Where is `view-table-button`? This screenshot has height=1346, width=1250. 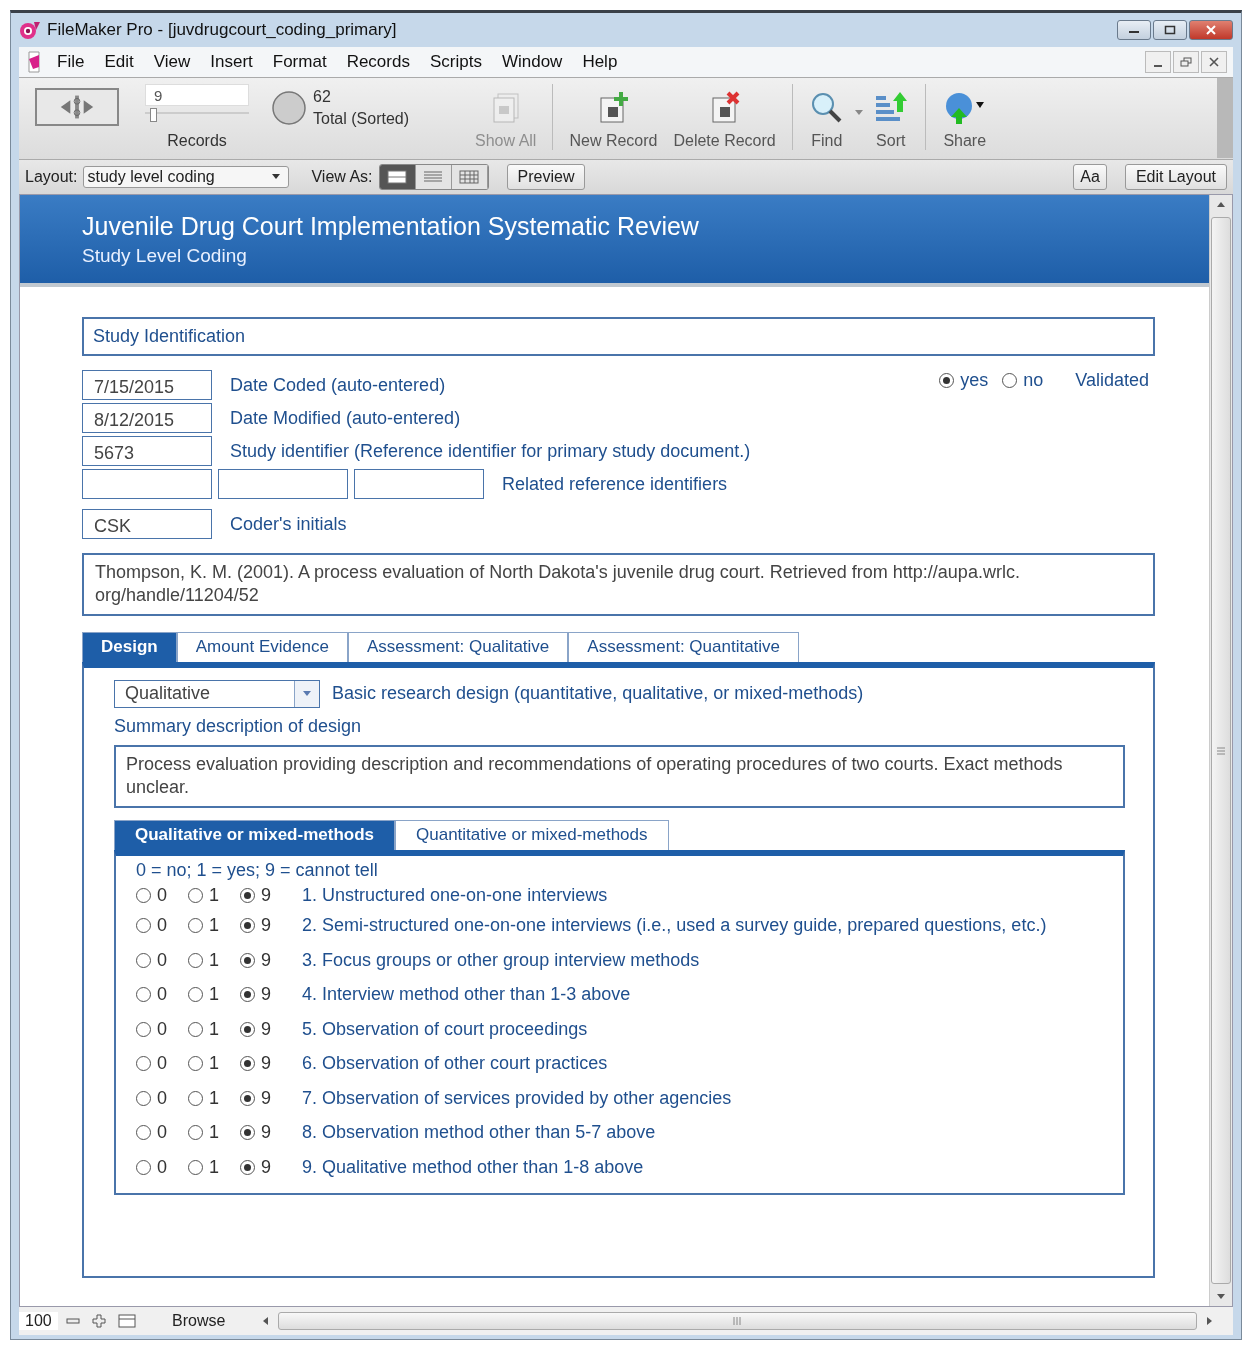 view-table-button is located at coordinates (469, 177).